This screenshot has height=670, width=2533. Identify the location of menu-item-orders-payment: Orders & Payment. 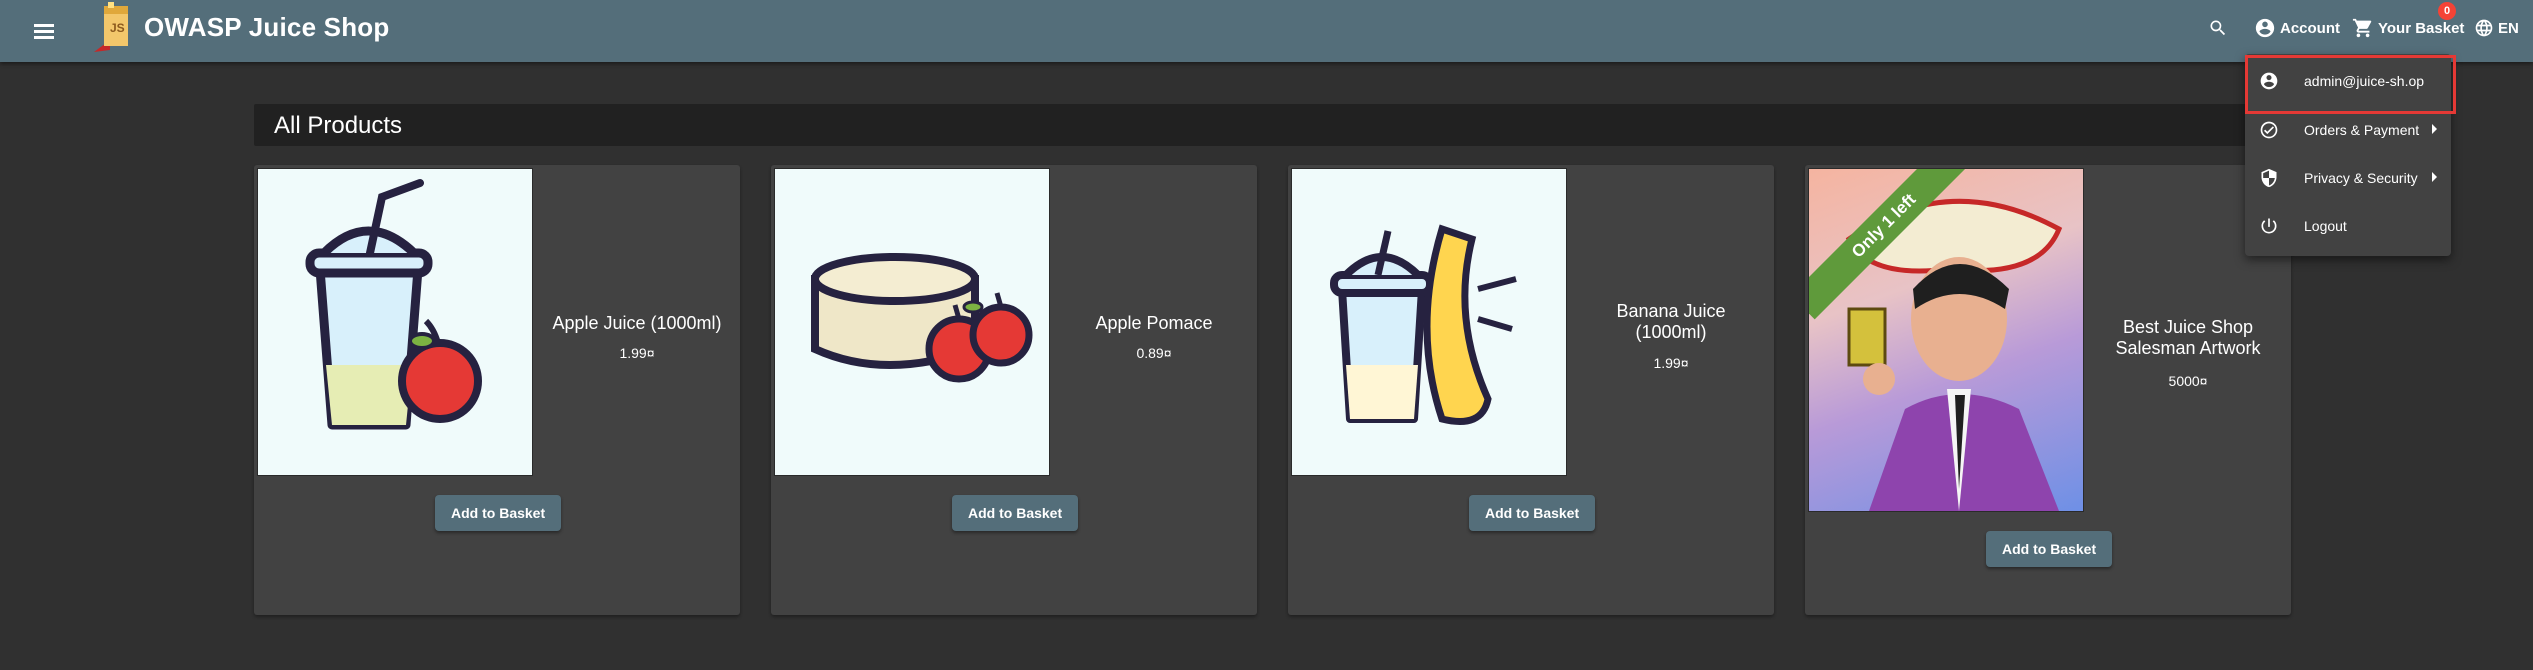
(2348, 130).